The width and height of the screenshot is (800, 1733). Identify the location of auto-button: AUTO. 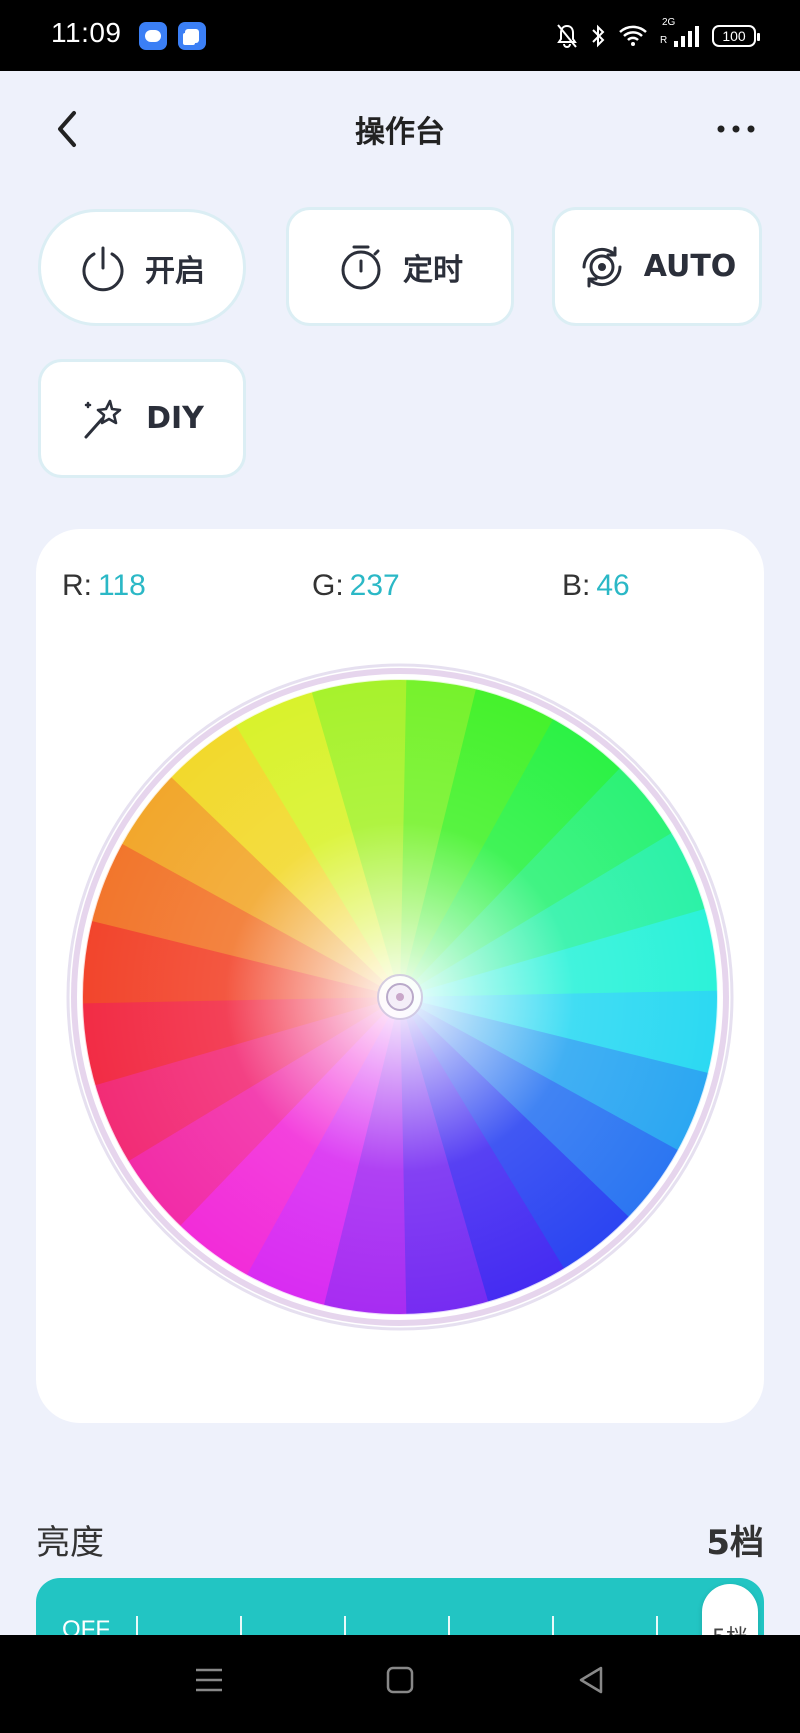
(657, 266).